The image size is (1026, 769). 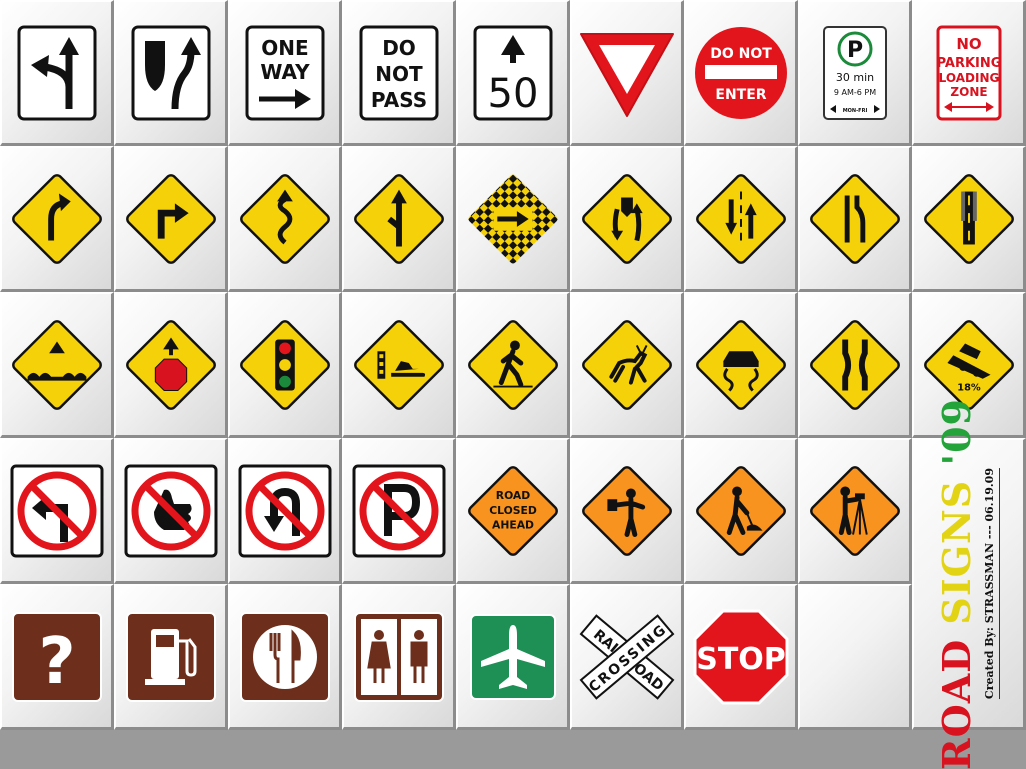 I want to click on np-line-1: NO, so click(x=968, y=44).